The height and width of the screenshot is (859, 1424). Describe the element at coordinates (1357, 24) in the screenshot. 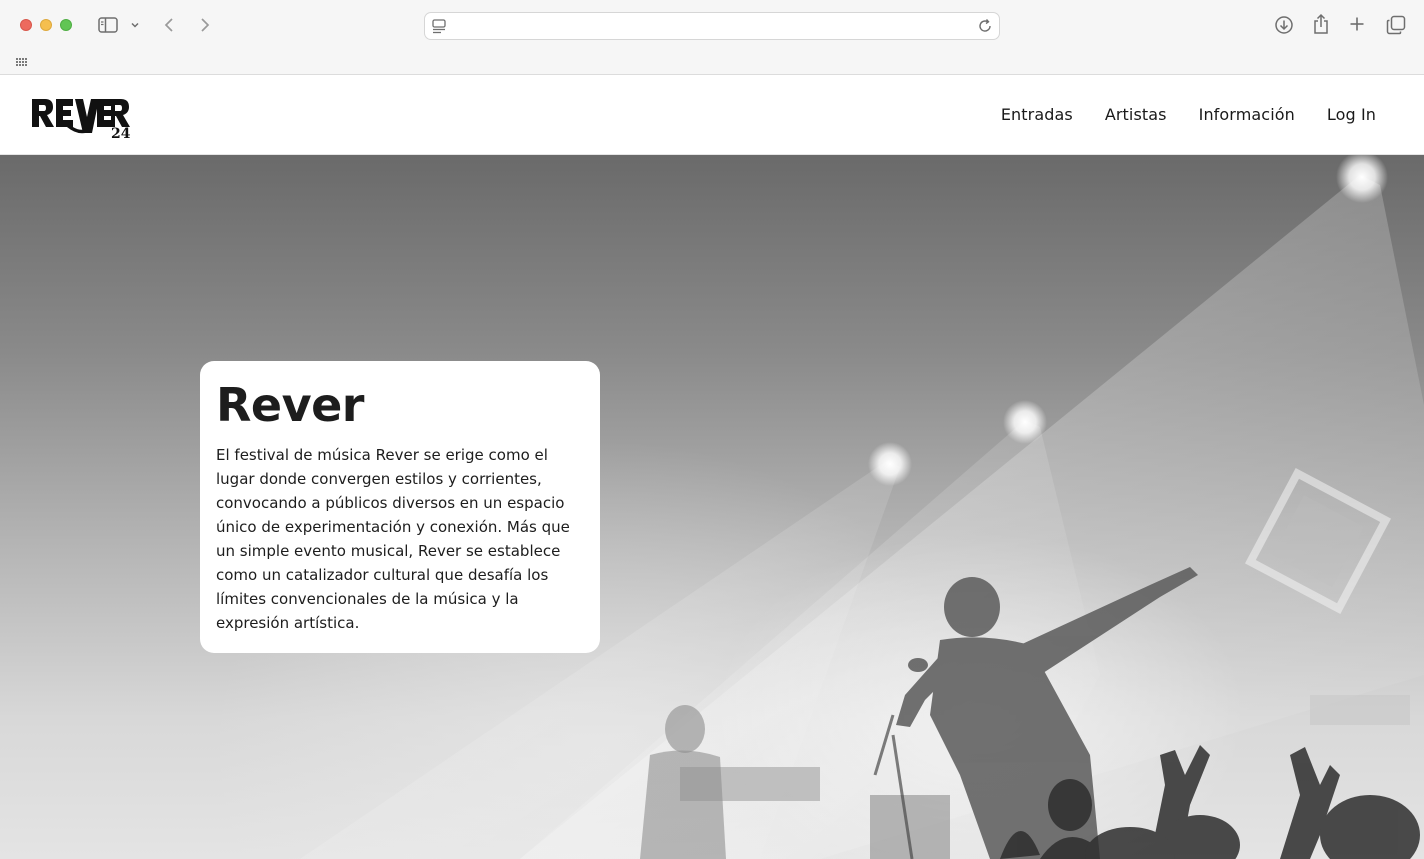

I see `plus-icon` at that location.